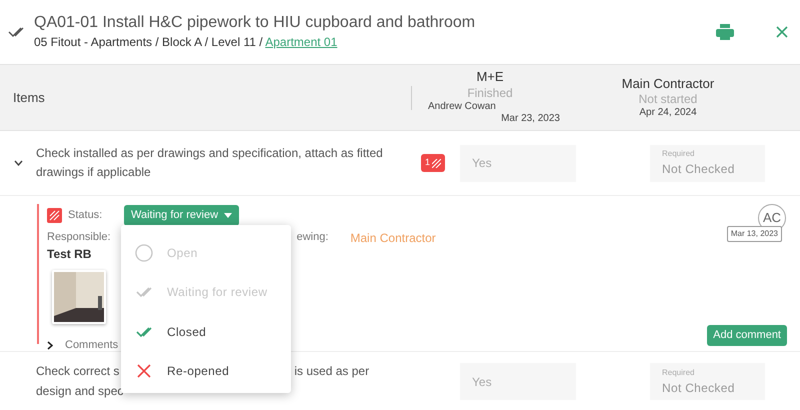 This screenshot has width=800, height=410. What do you see at coordinates (86, 215) in the screenshot?
I see `status-label: Status:` at bounding box center [86, 215].